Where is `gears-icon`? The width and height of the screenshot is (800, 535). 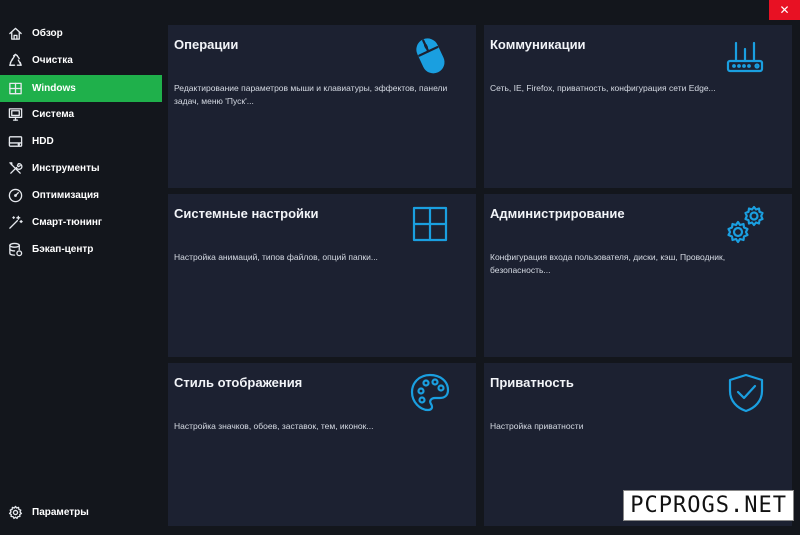
gears-icon is located at coordinates (746, 224).